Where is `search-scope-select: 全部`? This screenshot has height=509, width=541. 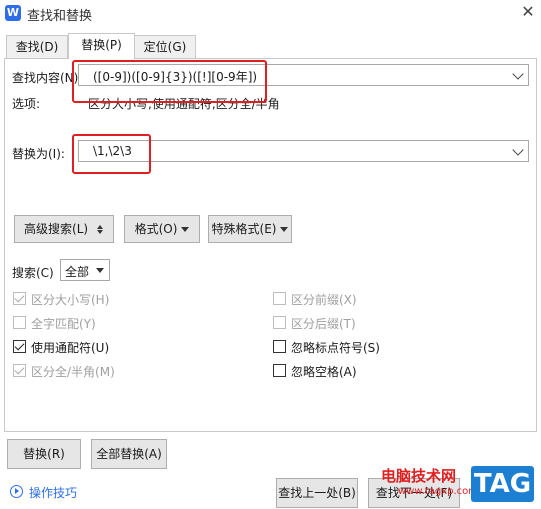
search-scope-select: 全部 is located at coordinates (85, 270).